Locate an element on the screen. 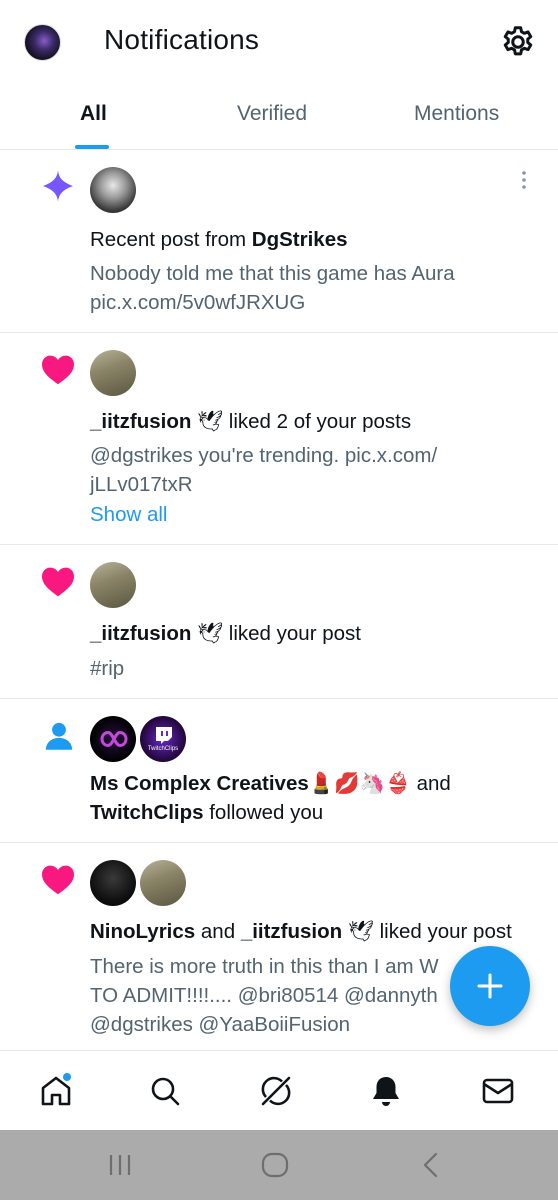 This screenshot has width=558, height=1200. back-icon is located at coordinates (431, 1165).